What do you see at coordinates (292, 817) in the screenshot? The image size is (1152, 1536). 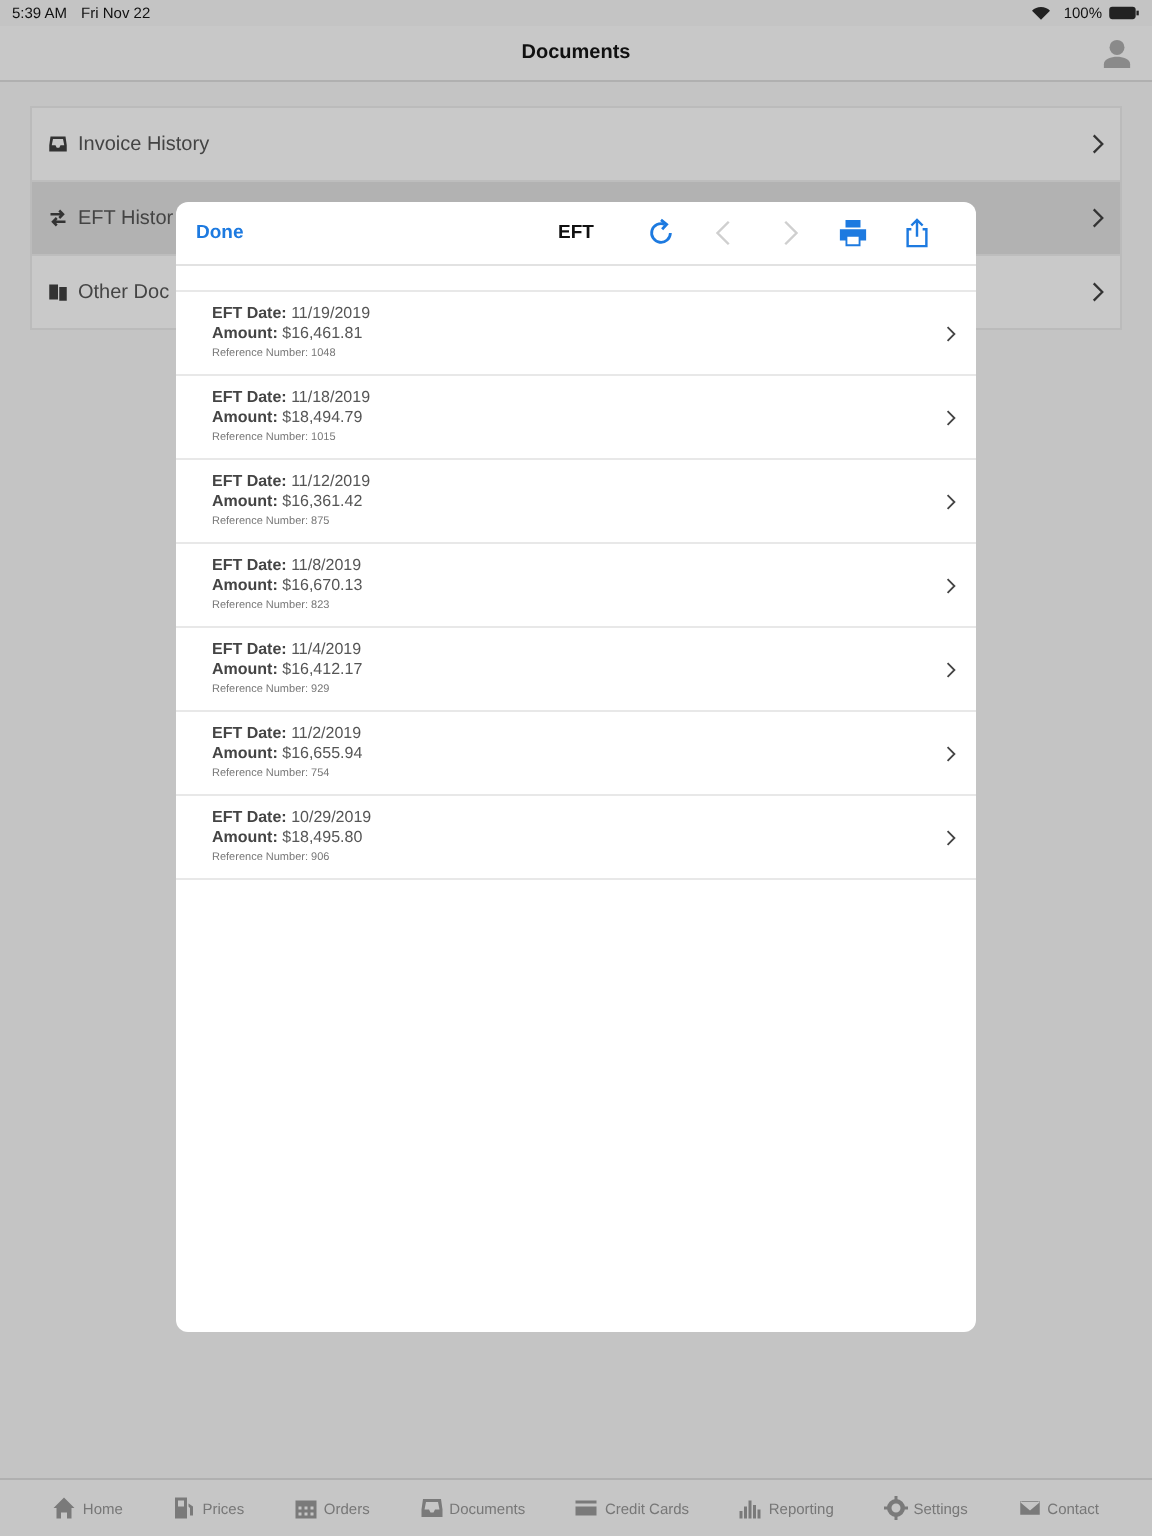 I see `eft-date: EFT Date: 10/29/2019` at bounding box center [292, 817].